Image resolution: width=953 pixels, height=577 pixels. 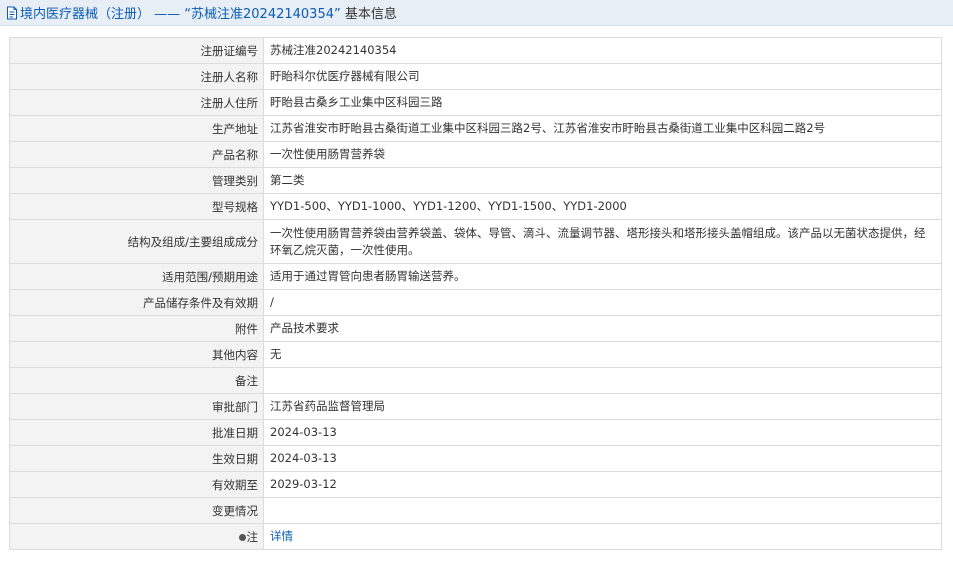 I want to click on table-row: 适用范围/预期用途 适用于通过胃管向患者肠胃输送营养。, so click(x=475, y=276).